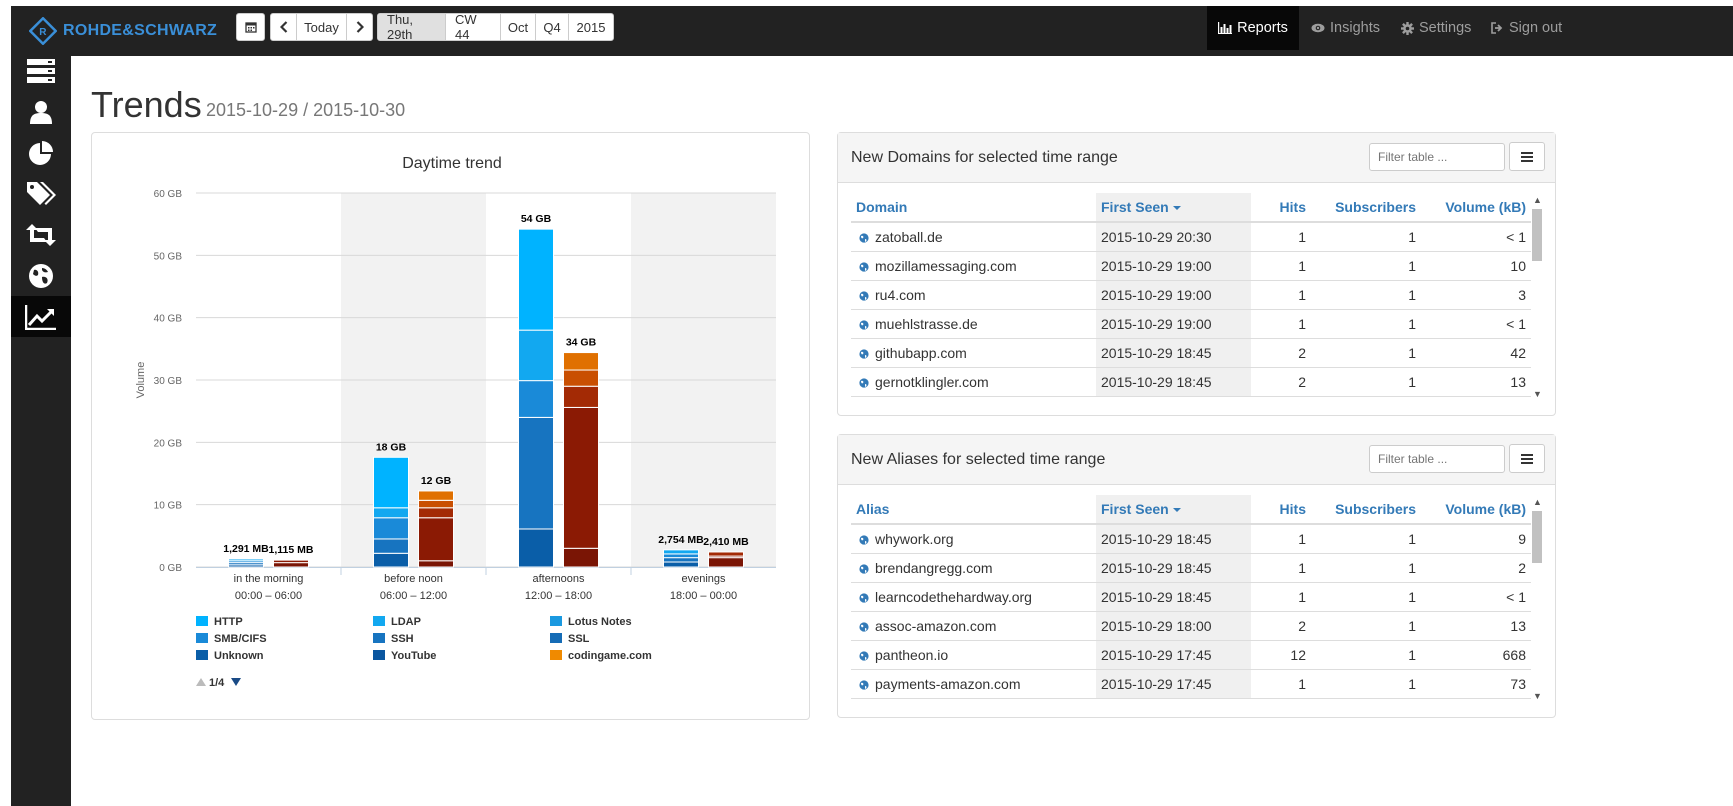 This screenshot has width=1733, height=806. I want to click on next-day-button, so click(359, 27).